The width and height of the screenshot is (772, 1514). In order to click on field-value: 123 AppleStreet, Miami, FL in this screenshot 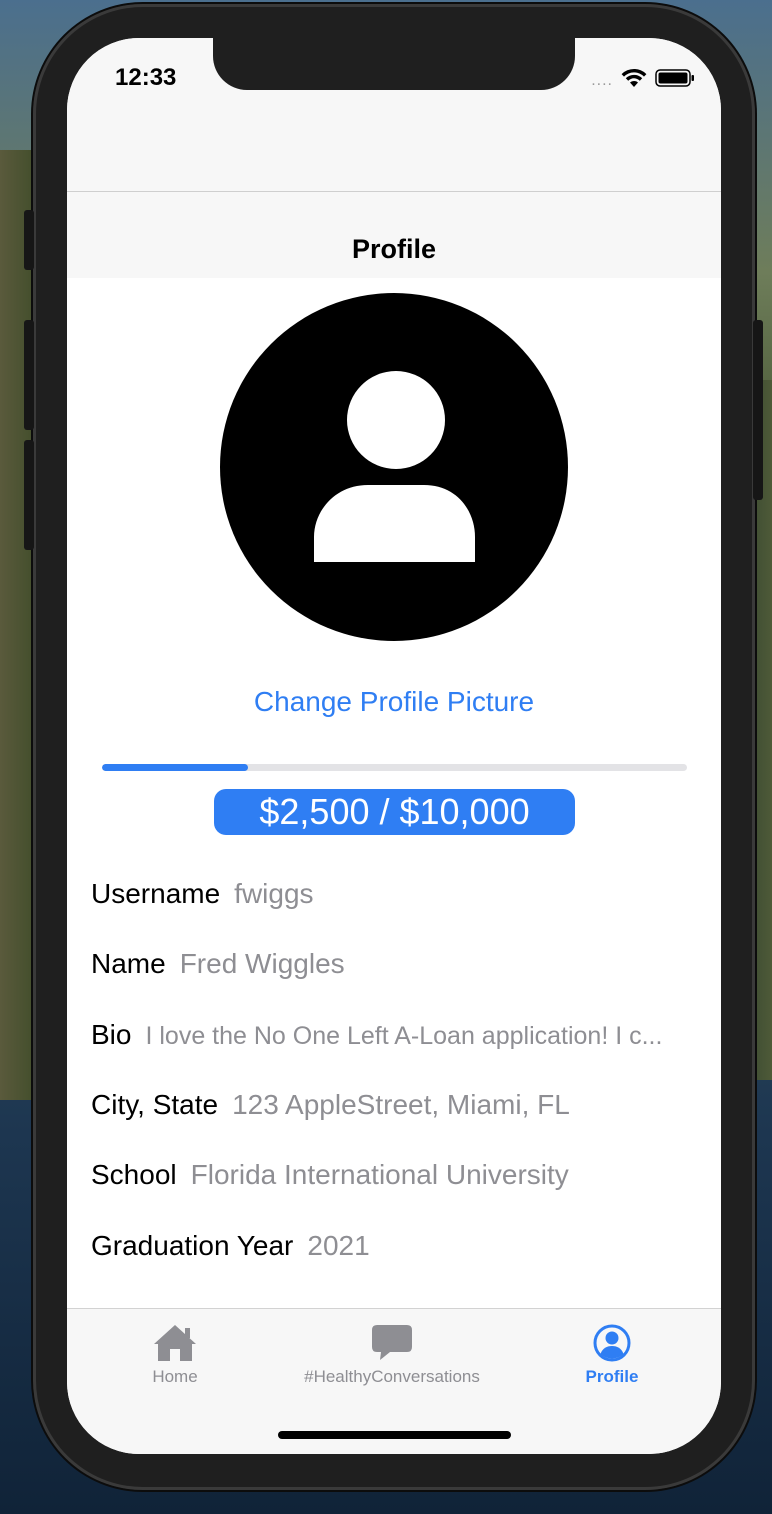, I will do `click(401, 1104)`.